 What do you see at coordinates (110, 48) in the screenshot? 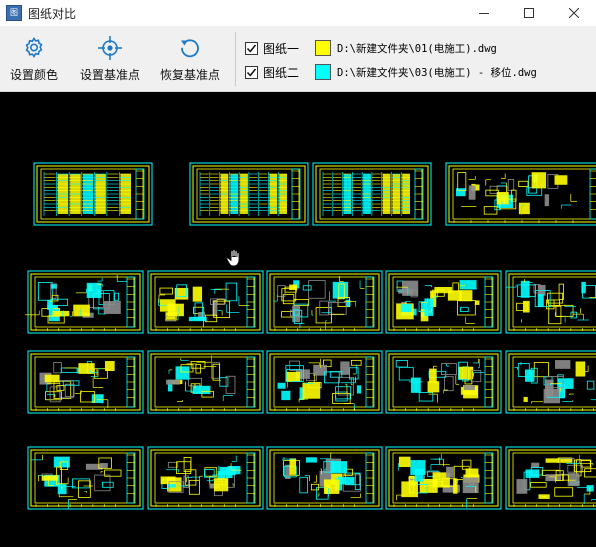
I see `crosshair-icon` at bounding box center [110, 48].